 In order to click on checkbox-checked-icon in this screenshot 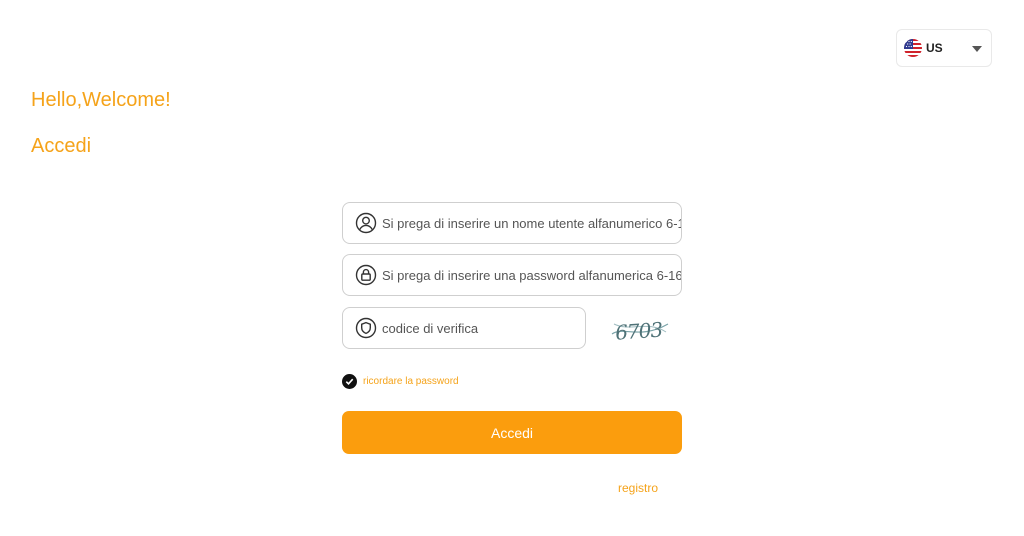, I will do `click(349, 381)`.